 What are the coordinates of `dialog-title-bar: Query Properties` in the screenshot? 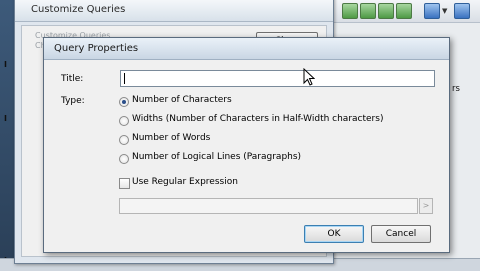 It's located at (246, 49).